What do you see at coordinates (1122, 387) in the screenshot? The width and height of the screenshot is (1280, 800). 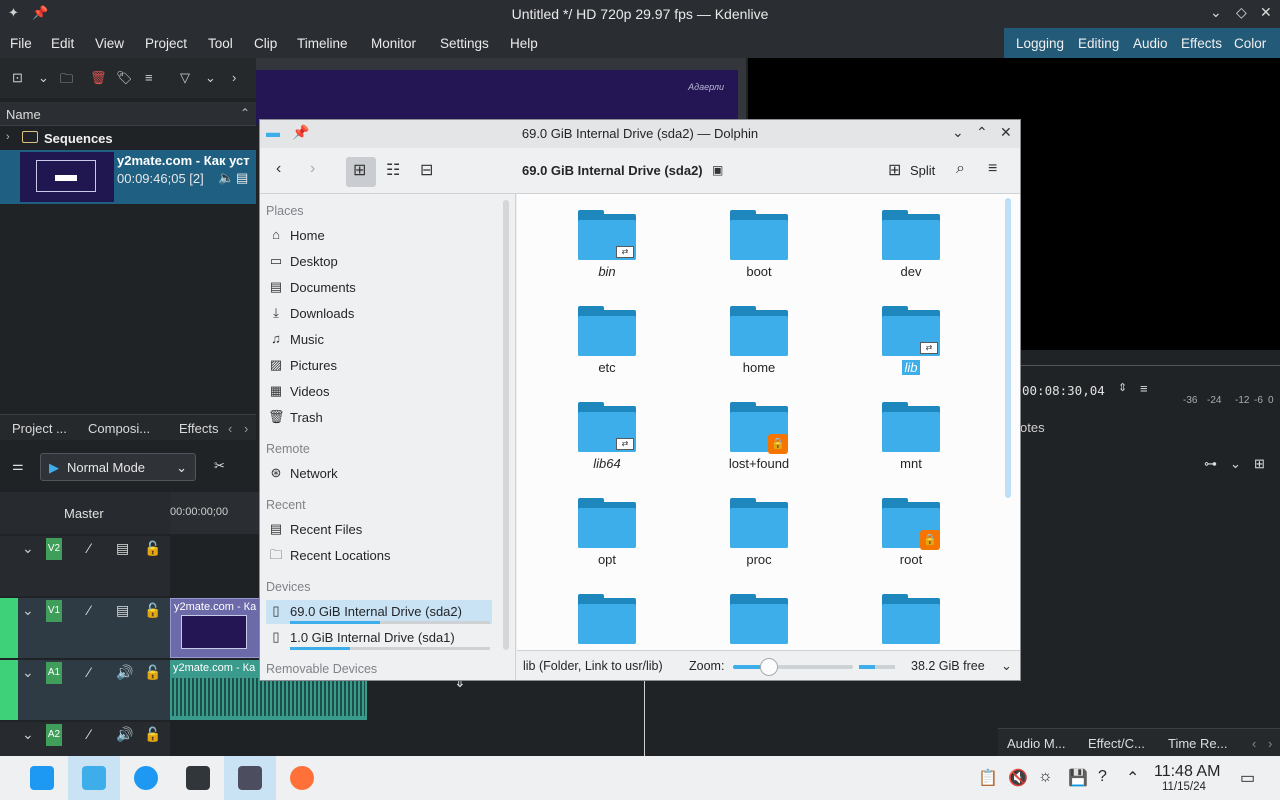 I see `timecode-spin-icon: ⇕` at bounding box center [1122, 387].